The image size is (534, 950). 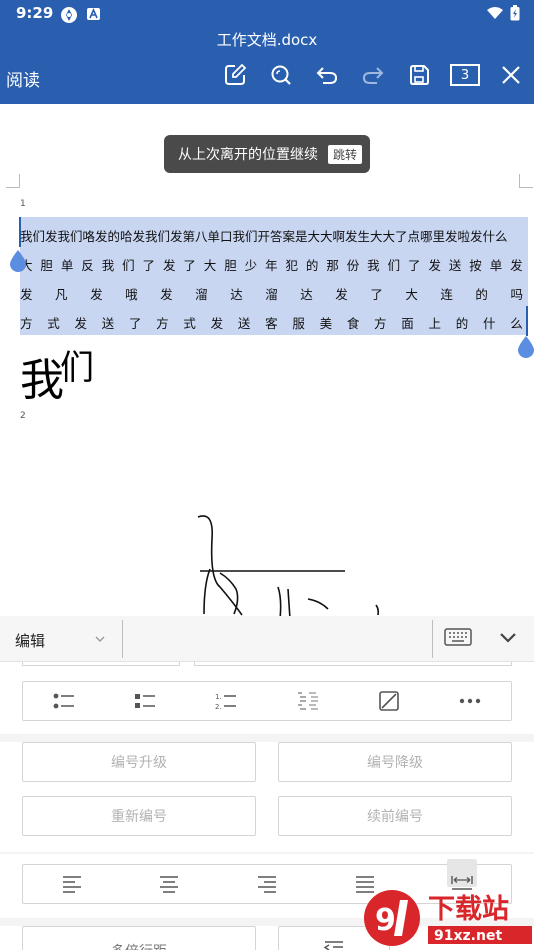 I want to click on bullet-list-button, so click(x=64, y=701).